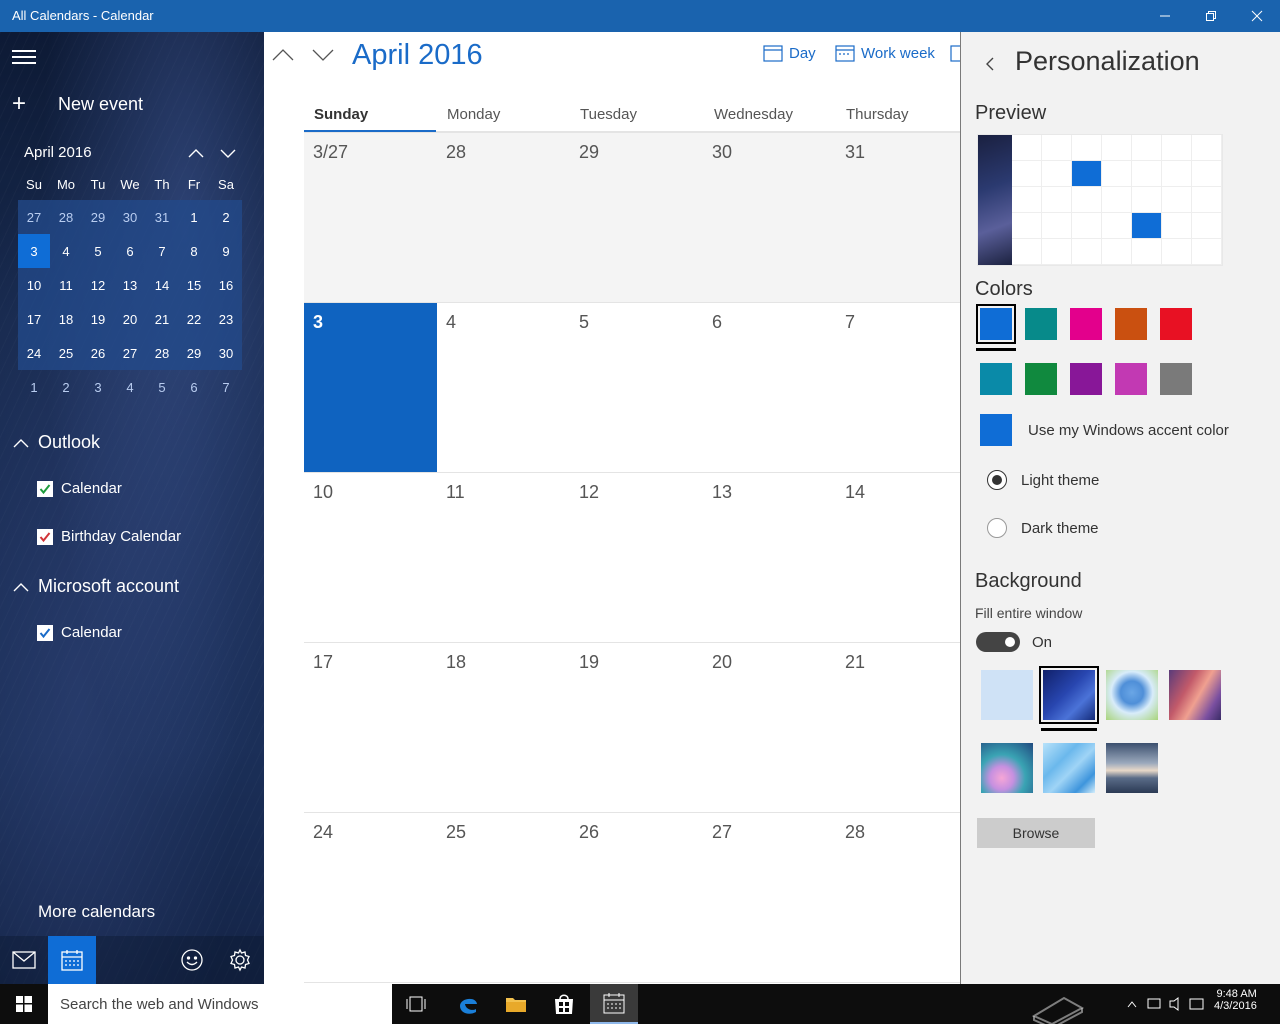  What do you see at coordinates (56, 442) in the screenshot?
I see `group-outlook: Outlook` at bounding box center [56, 442].